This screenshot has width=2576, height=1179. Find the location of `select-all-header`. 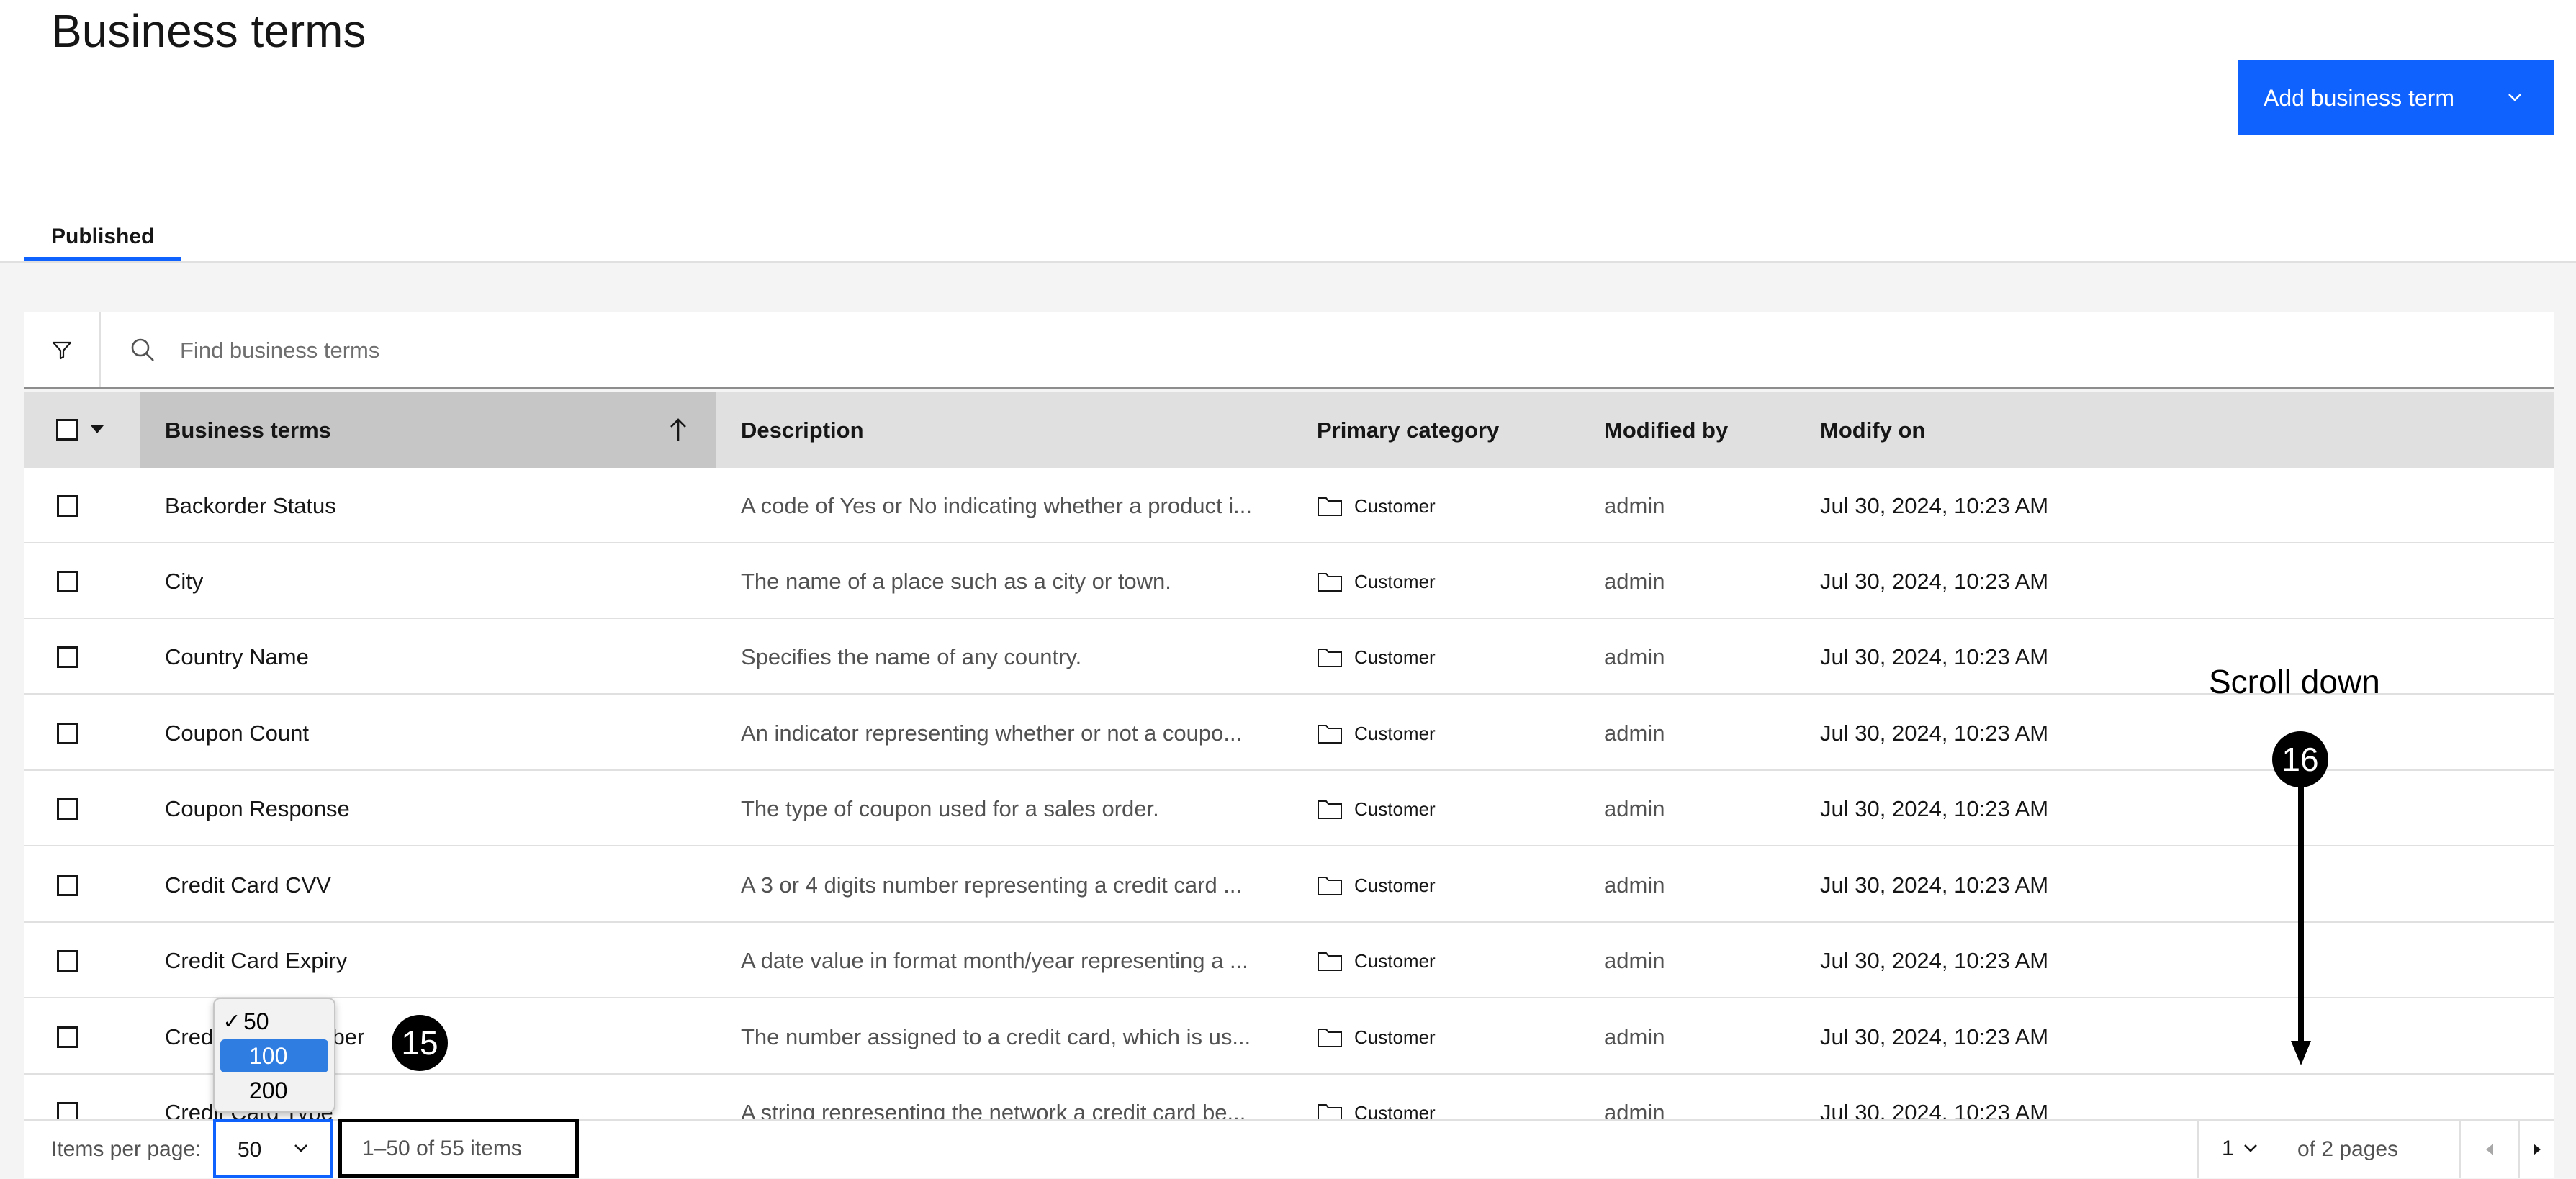

select-all-header is located at coordinates (81, 430).